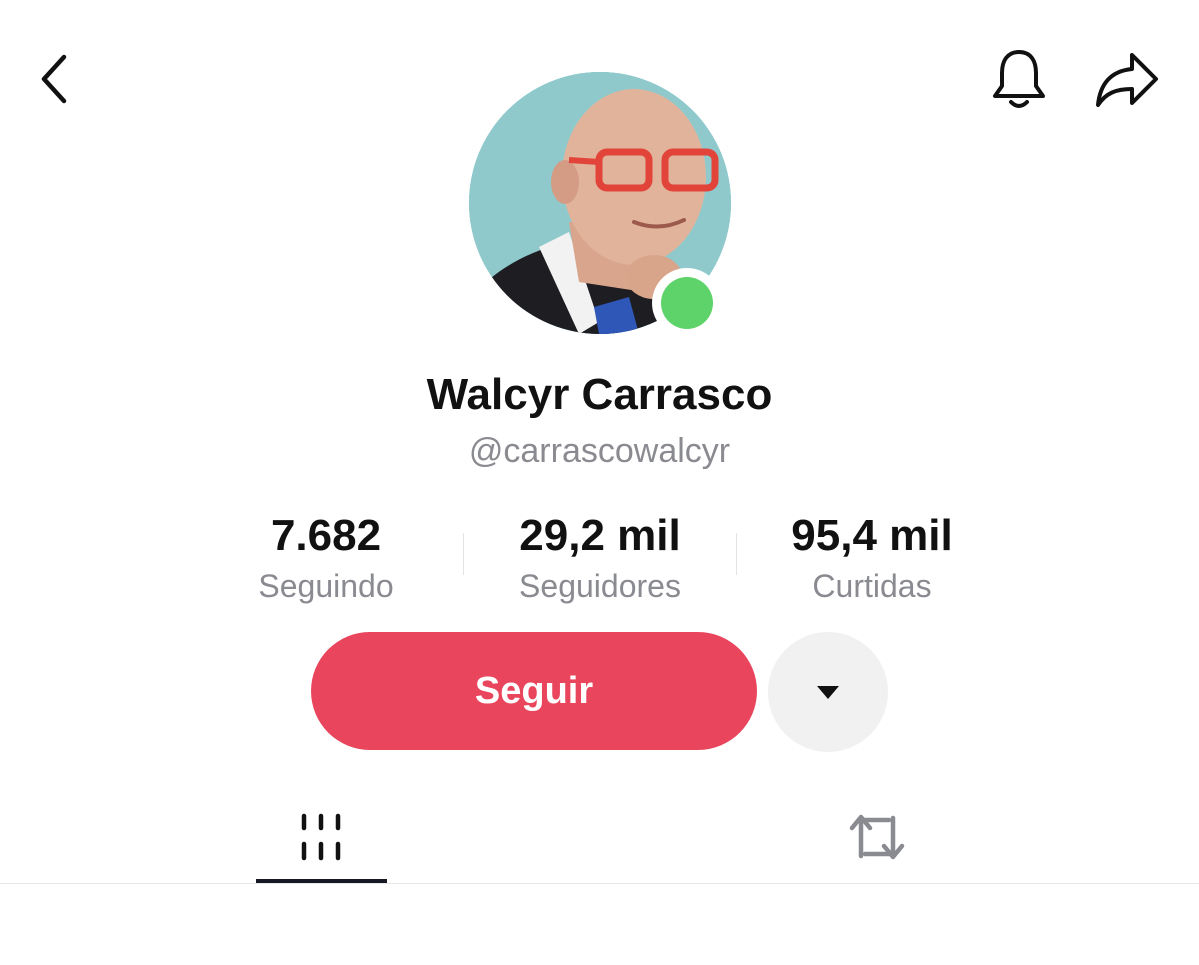 Image resolution: width=1199 pixels, height=965 pixels. Describe the element at coordinates (600, 535) in the screenshot. I see `followers-count: 29,2 mil` at that location.